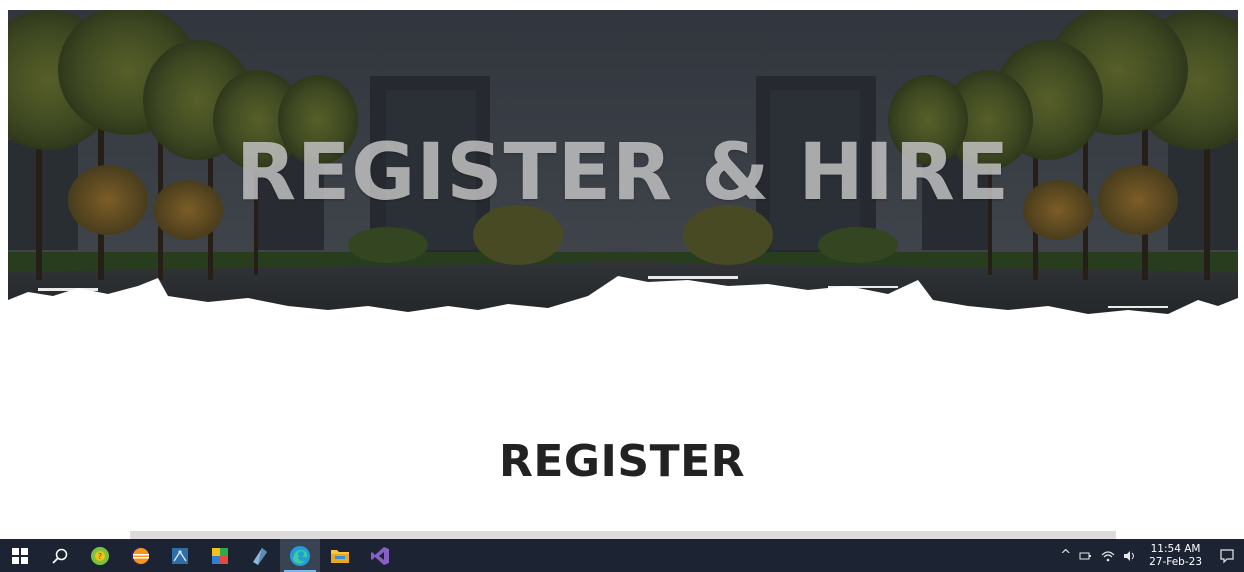  What do you see at coordinates (1108, 556) in the screenshot?
I see `wifi-icon` at bounding box center [1108, 556].